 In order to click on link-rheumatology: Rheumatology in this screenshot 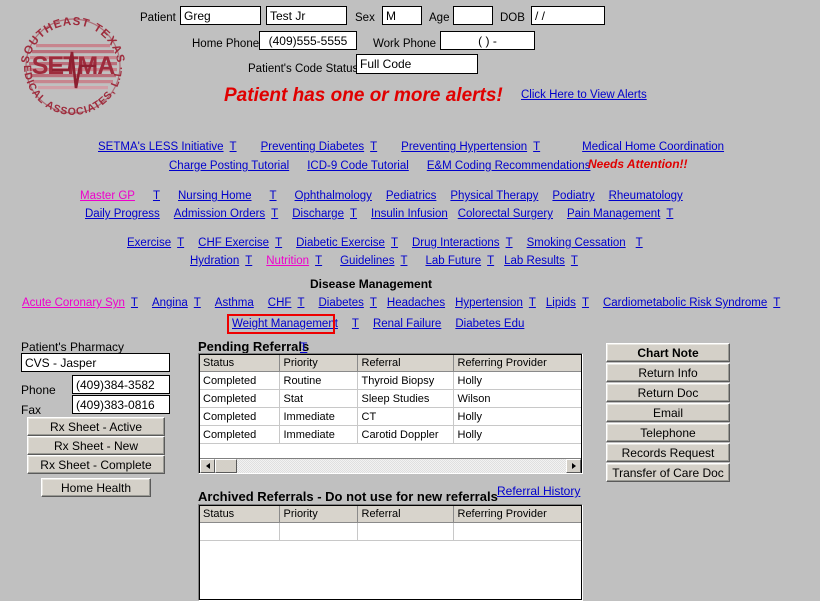, I will do `click(646, 196)`.